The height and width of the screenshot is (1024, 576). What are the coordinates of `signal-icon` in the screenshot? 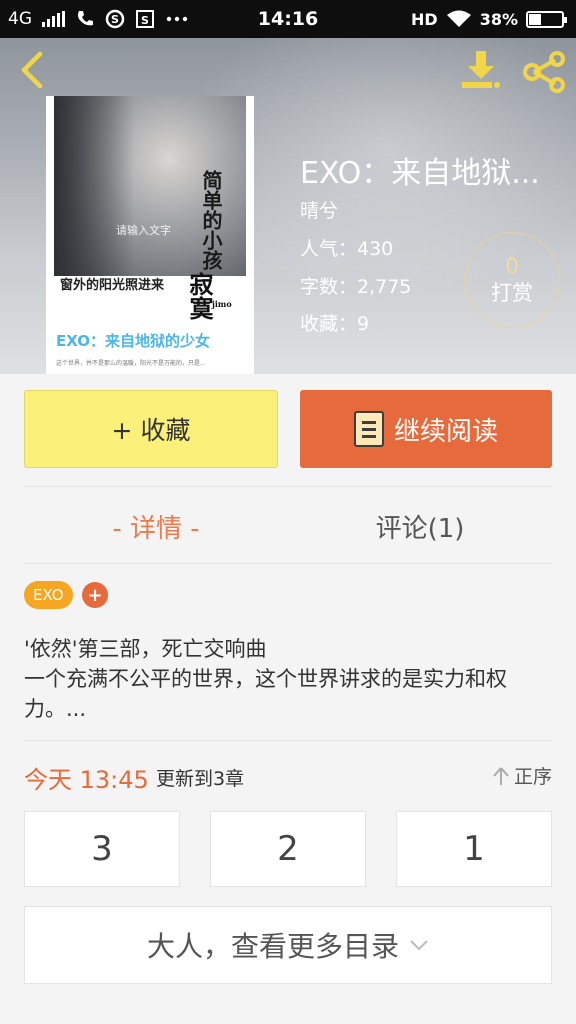 It's located at (53, 19).